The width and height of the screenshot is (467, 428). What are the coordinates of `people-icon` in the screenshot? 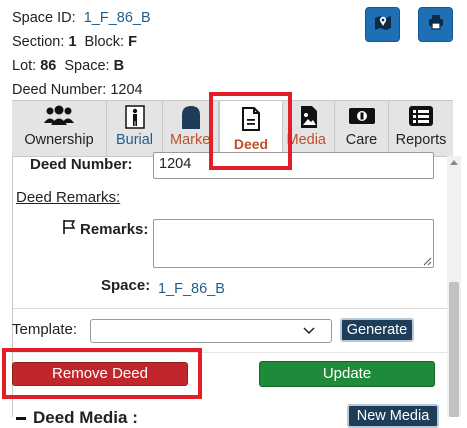 It's located at (59, 118).